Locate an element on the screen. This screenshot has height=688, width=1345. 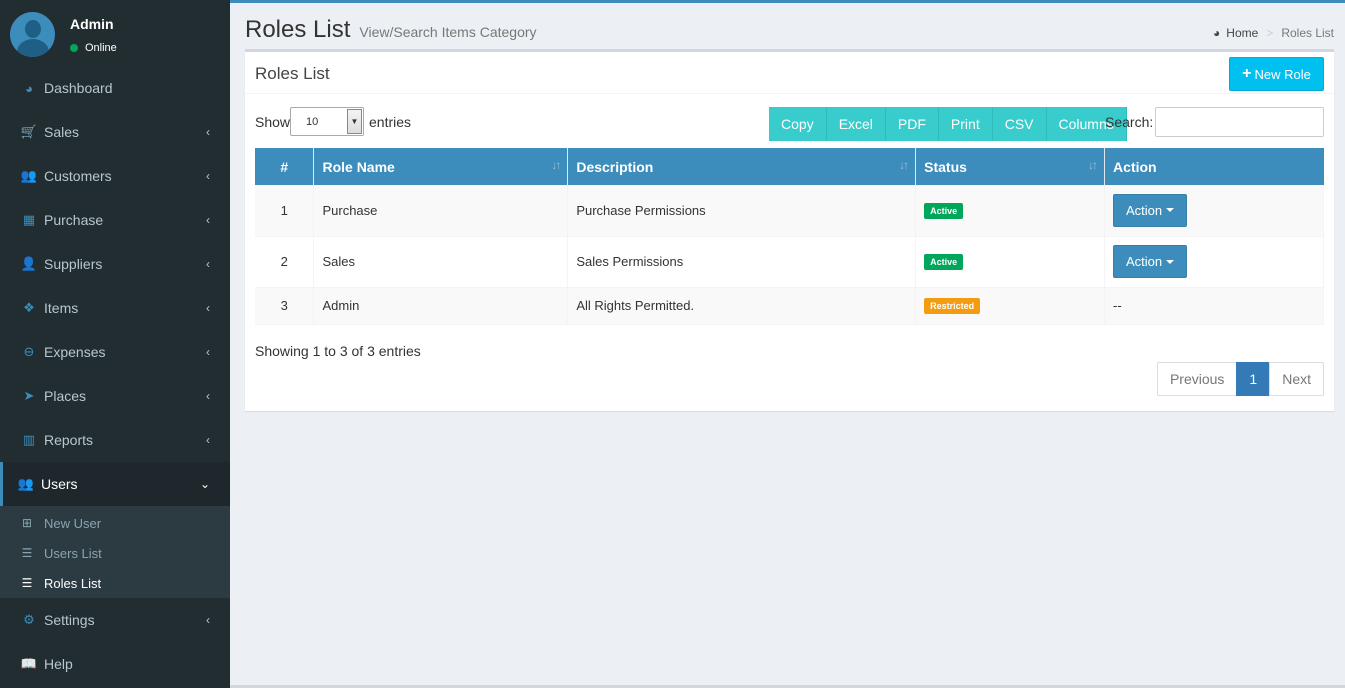
sidebar-item-users: 👥 Users ⌄ is located at coordinates (115, 484).